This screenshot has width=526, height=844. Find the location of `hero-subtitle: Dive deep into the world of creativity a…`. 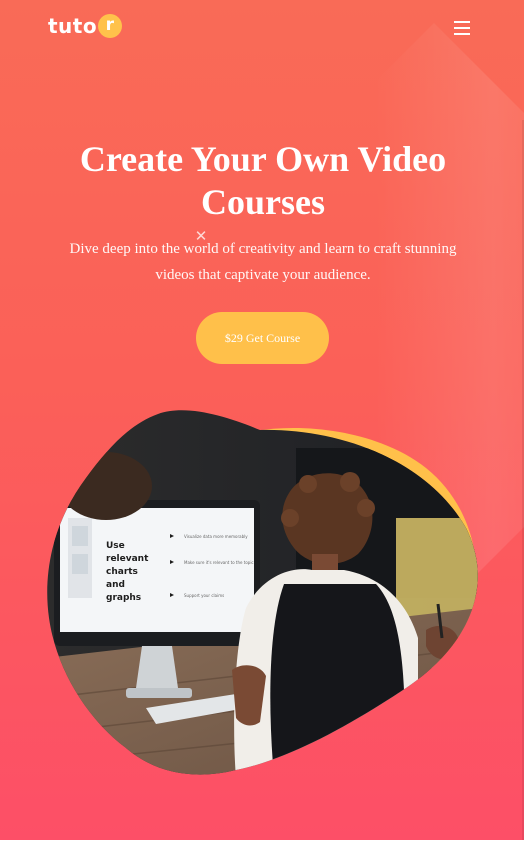

hero-subtitle: Dive deep into the world of creativity a… is located at coordinates (263, 262).